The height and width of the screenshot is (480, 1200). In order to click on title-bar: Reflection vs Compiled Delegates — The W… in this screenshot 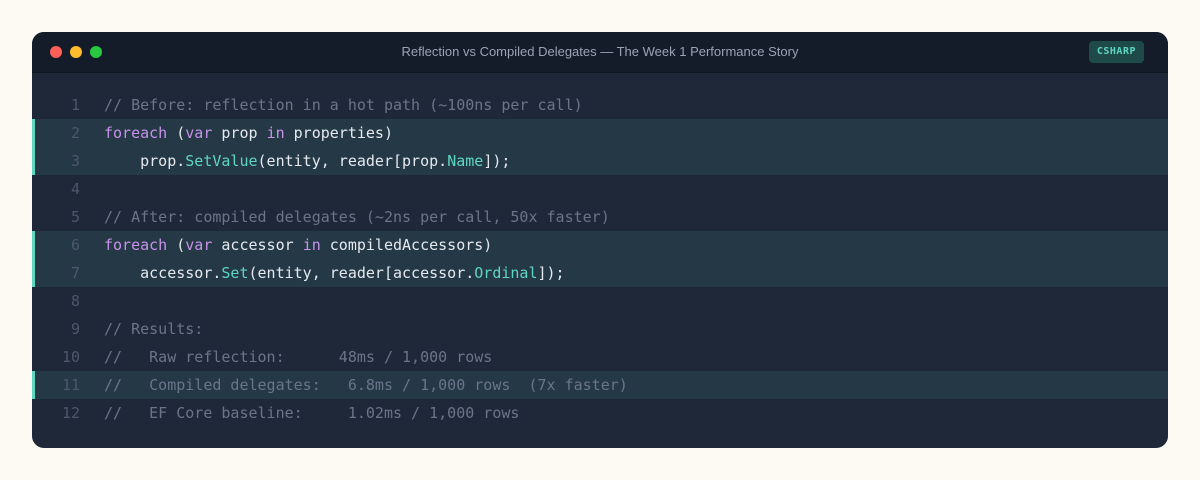, I will do `click(600, 52)`.